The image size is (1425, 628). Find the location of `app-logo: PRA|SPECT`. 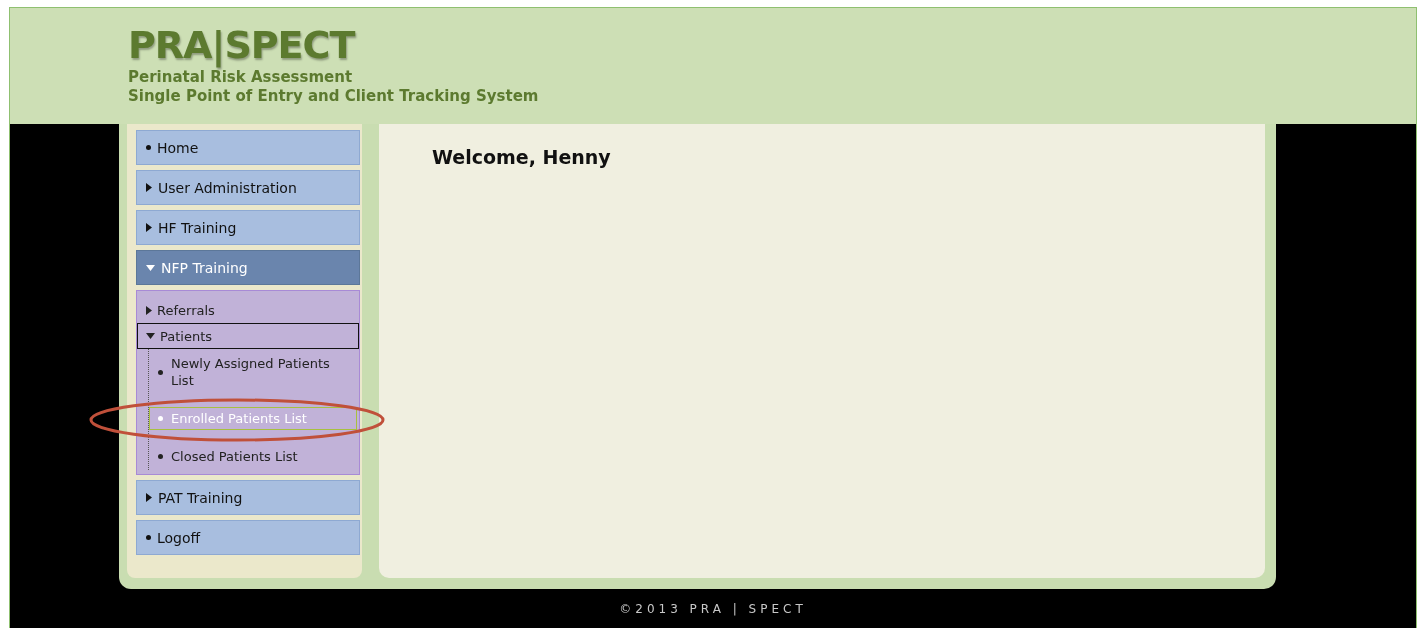

app-logo: PRA|SPECT is located at coordinates (241, 45).